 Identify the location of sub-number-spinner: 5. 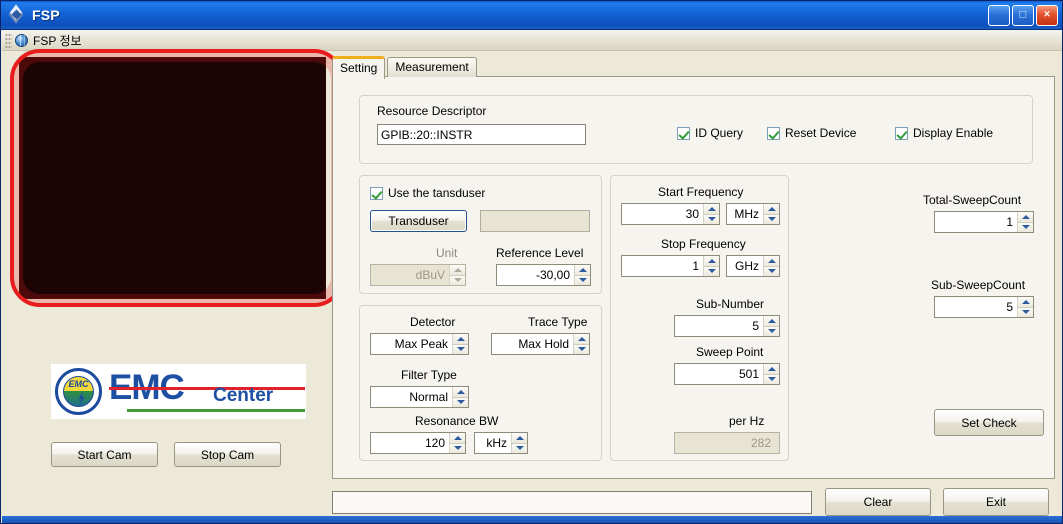
(727, 326).